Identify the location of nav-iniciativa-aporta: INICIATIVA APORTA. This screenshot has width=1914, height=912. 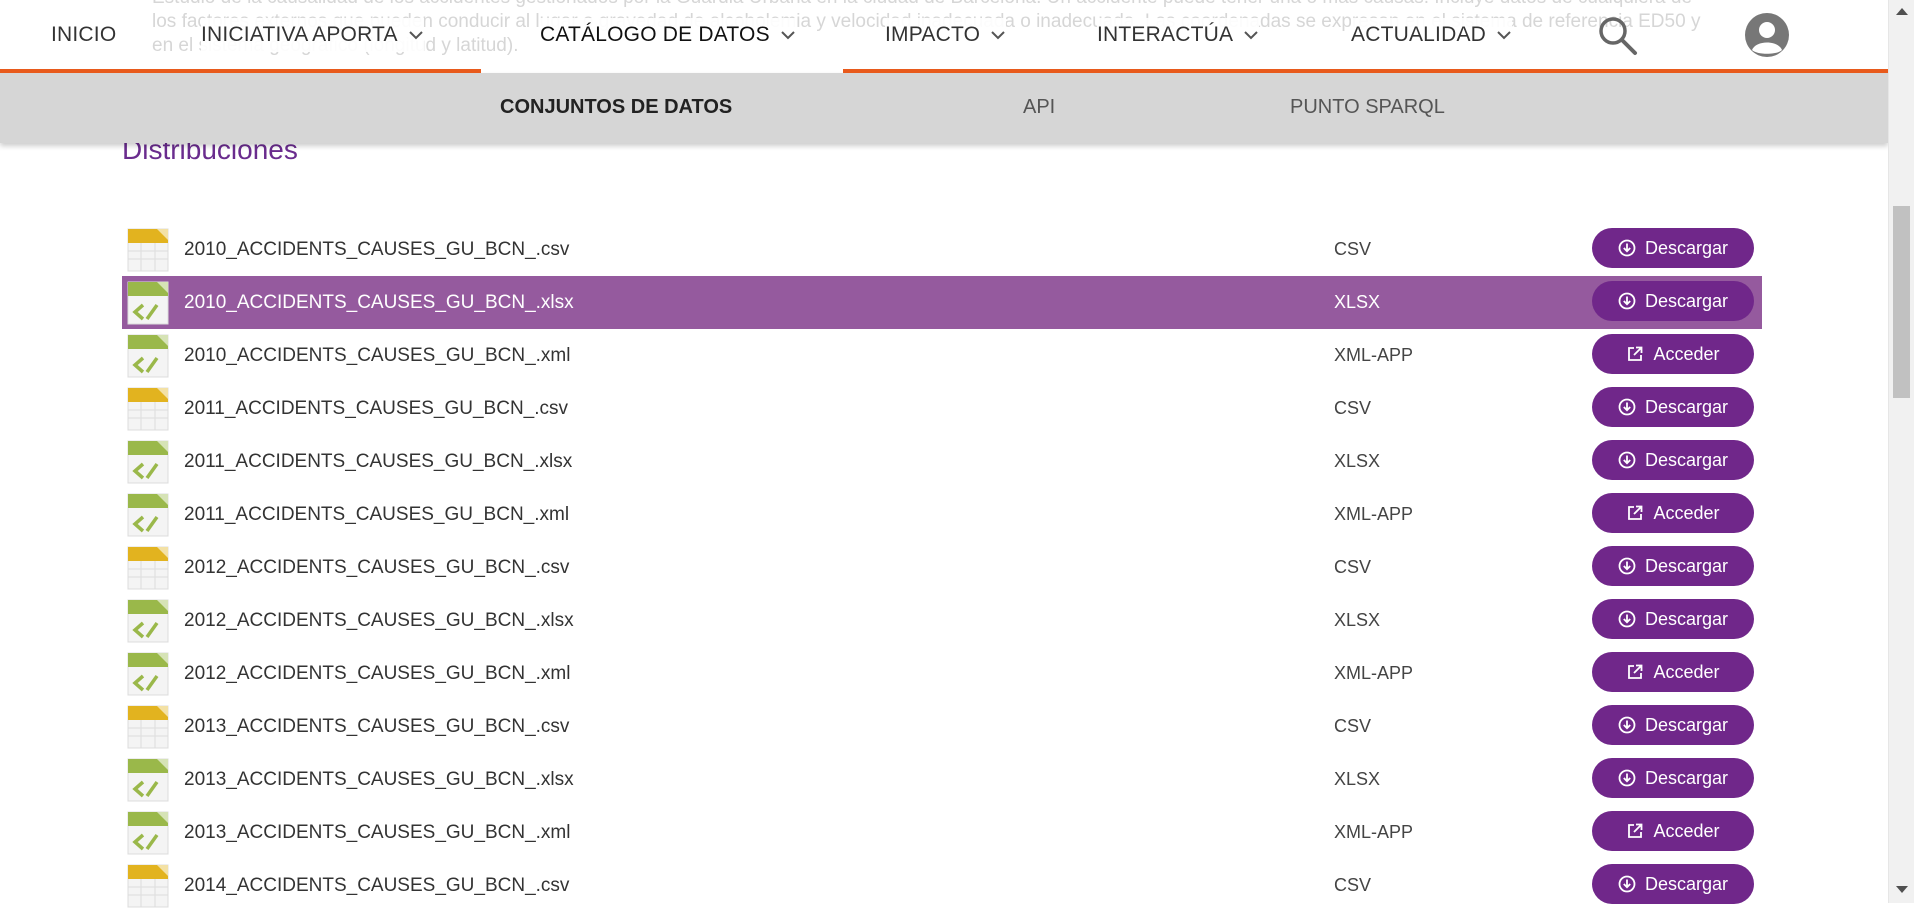
(312, 35).